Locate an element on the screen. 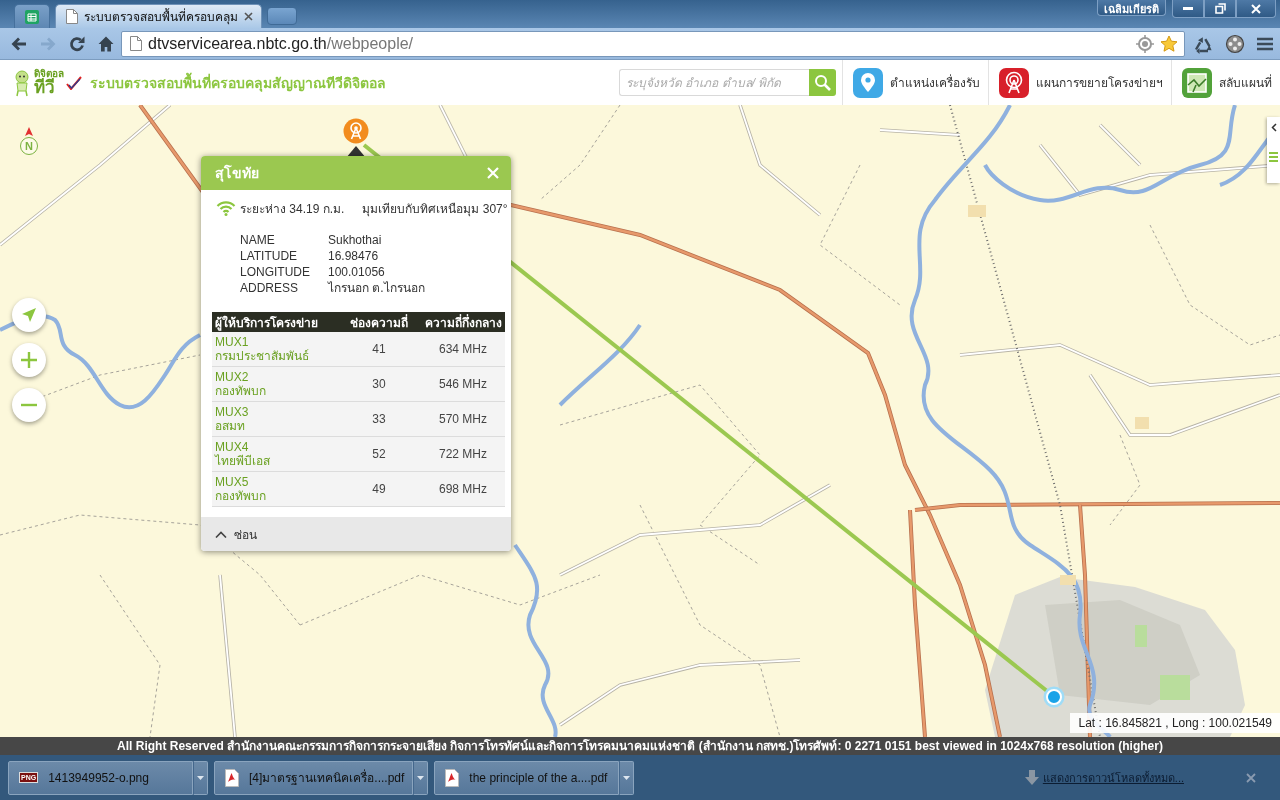 The image size is (1280, 800). navigation-arrow-icon is located at coordinates (29, 315).